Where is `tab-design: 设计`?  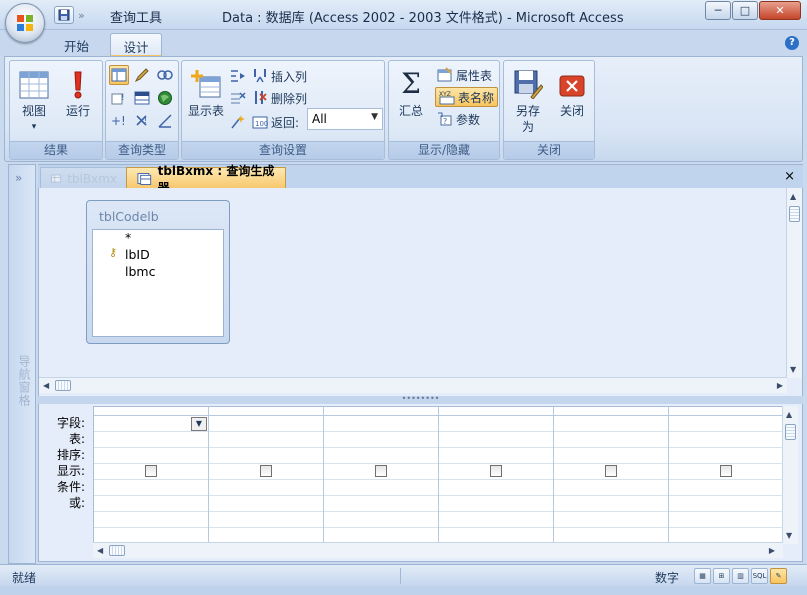 tab-design: 设计 is located at coordinates (136, 44).